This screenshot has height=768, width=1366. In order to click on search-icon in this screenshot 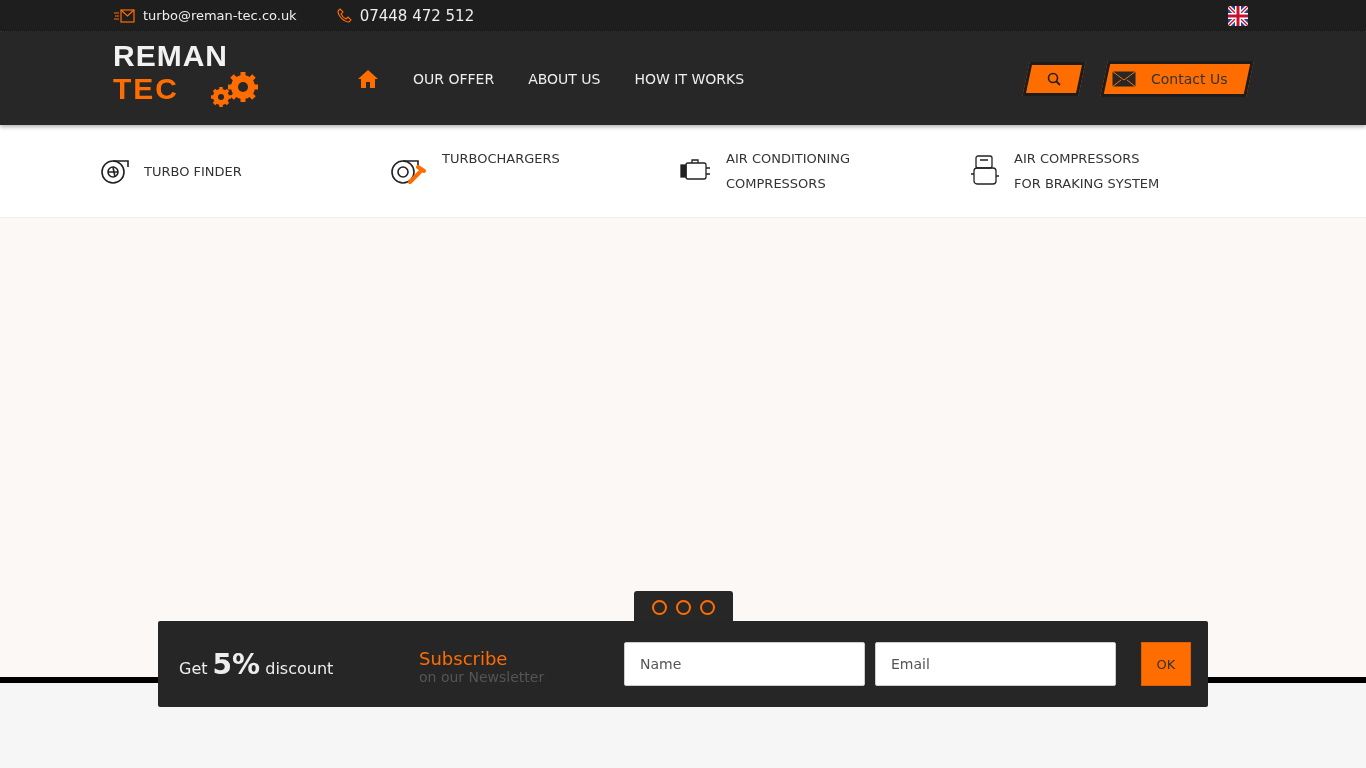, I will do `click(1054, 78)`.